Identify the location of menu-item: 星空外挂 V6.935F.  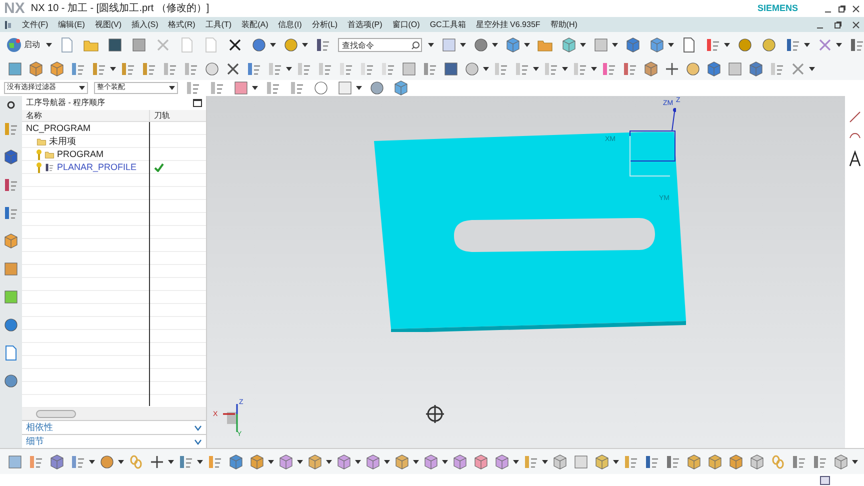
(508, 24).